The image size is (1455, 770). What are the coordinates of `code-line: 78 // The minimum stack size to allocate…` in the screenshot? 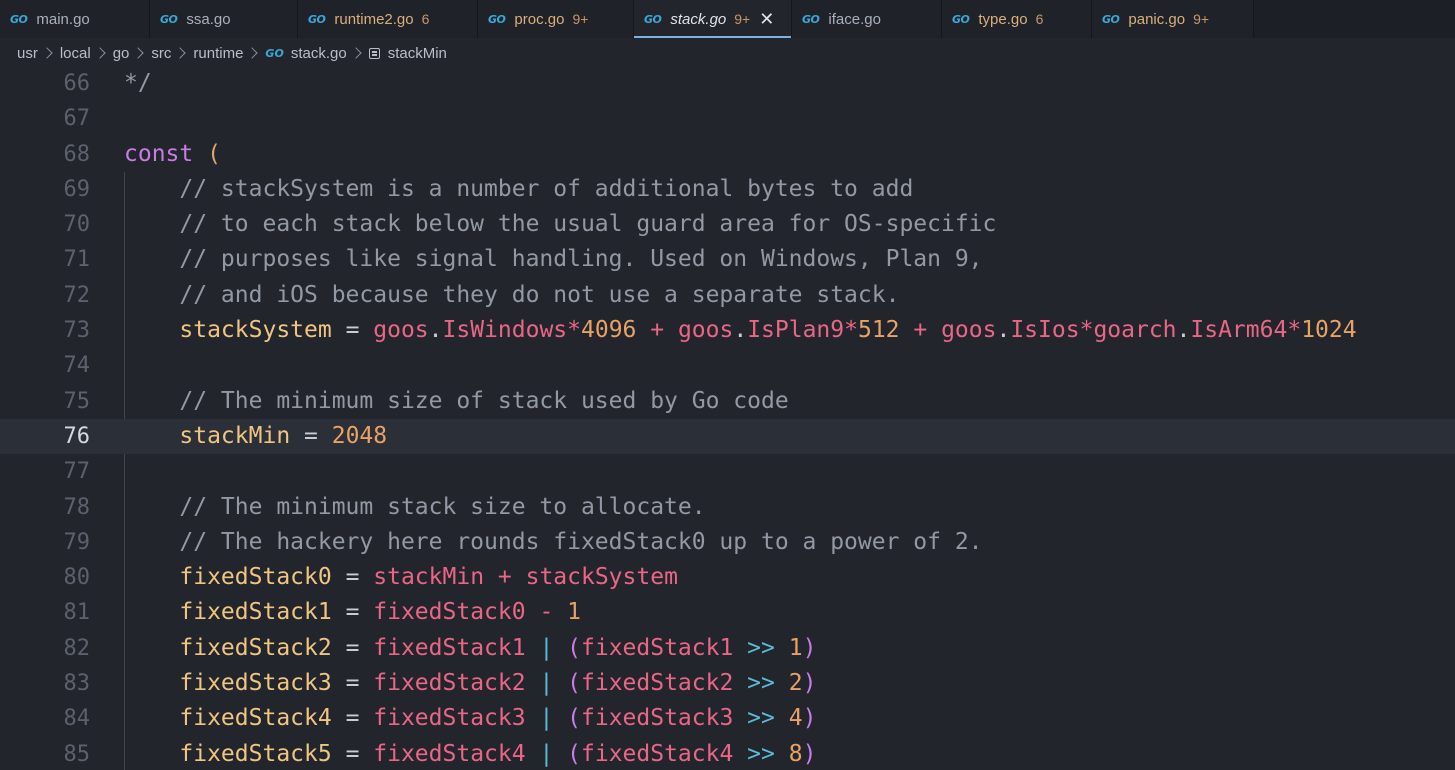 It's located at (727, 507).